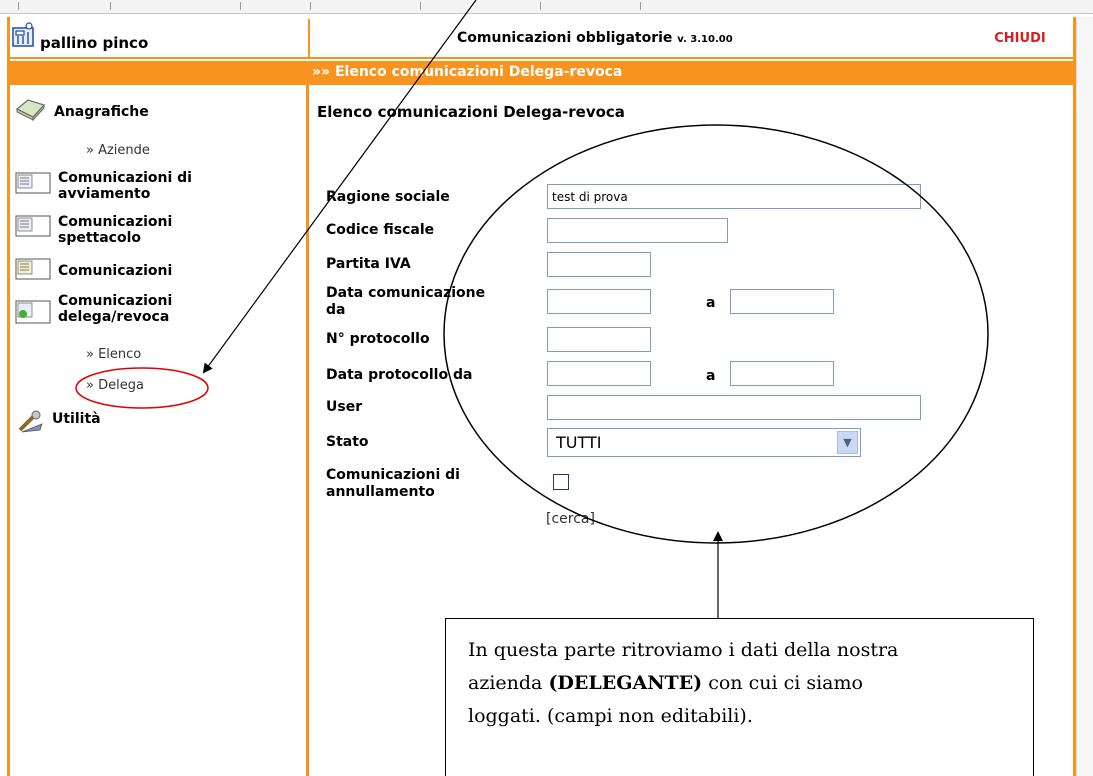 Image resolution: width=1093 pixels, height=776 pixels. I want to click on annullamento-label-line2: annullamento, so click(380, 492).